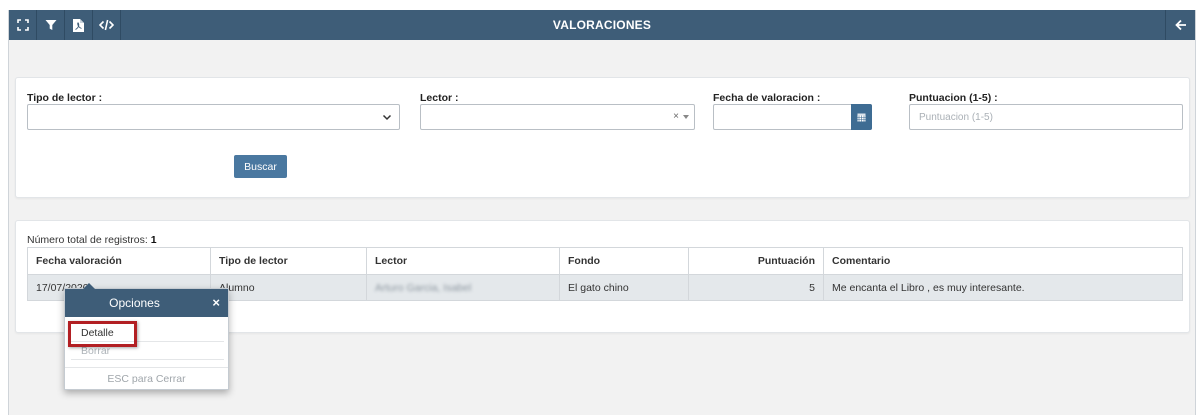 This screenshot has height=415, width=1198. I want to click on column-puntuacion: Puntuación, so click(756, 261).